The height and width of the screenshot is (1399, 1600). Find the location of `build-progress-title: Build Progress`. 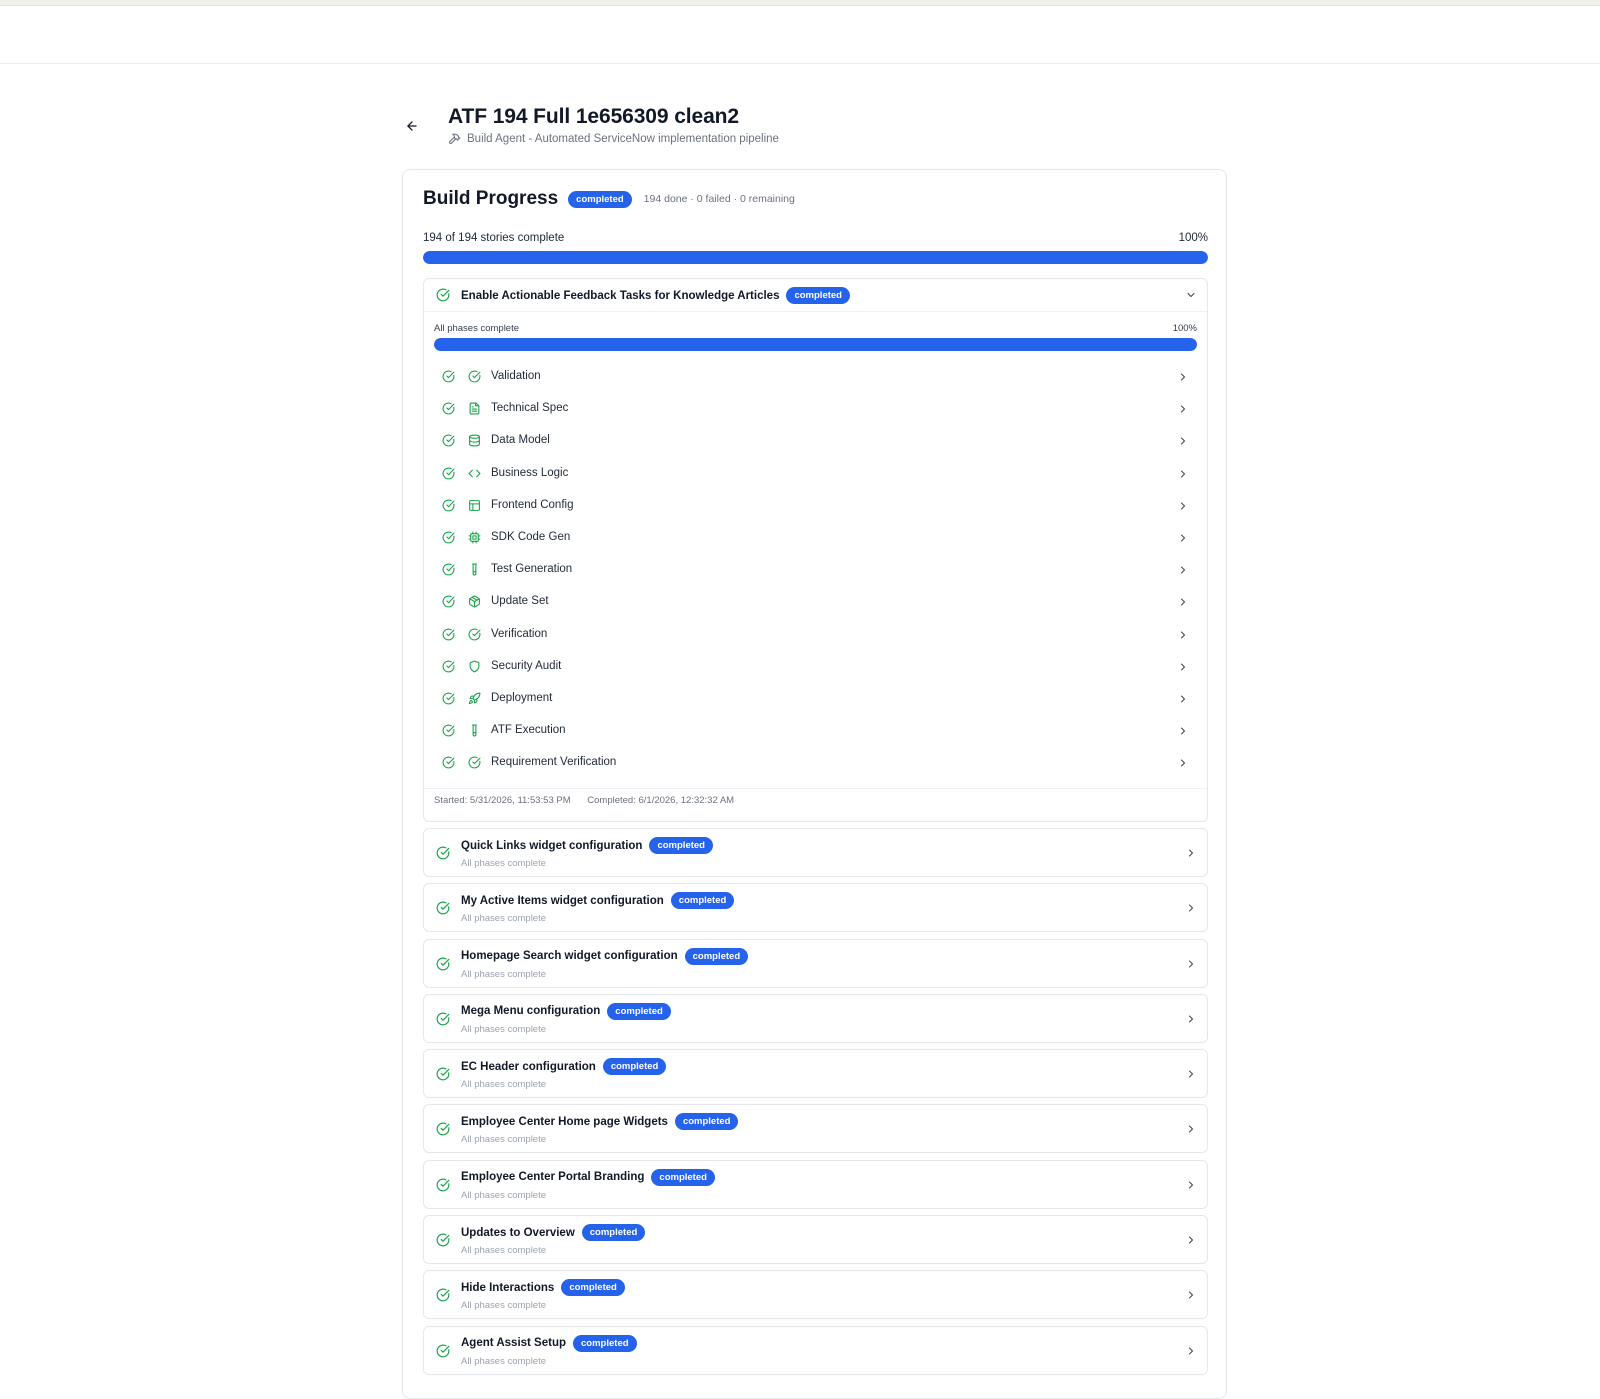

build-progress-title: Build Progress is located at coordinates (491, 198).